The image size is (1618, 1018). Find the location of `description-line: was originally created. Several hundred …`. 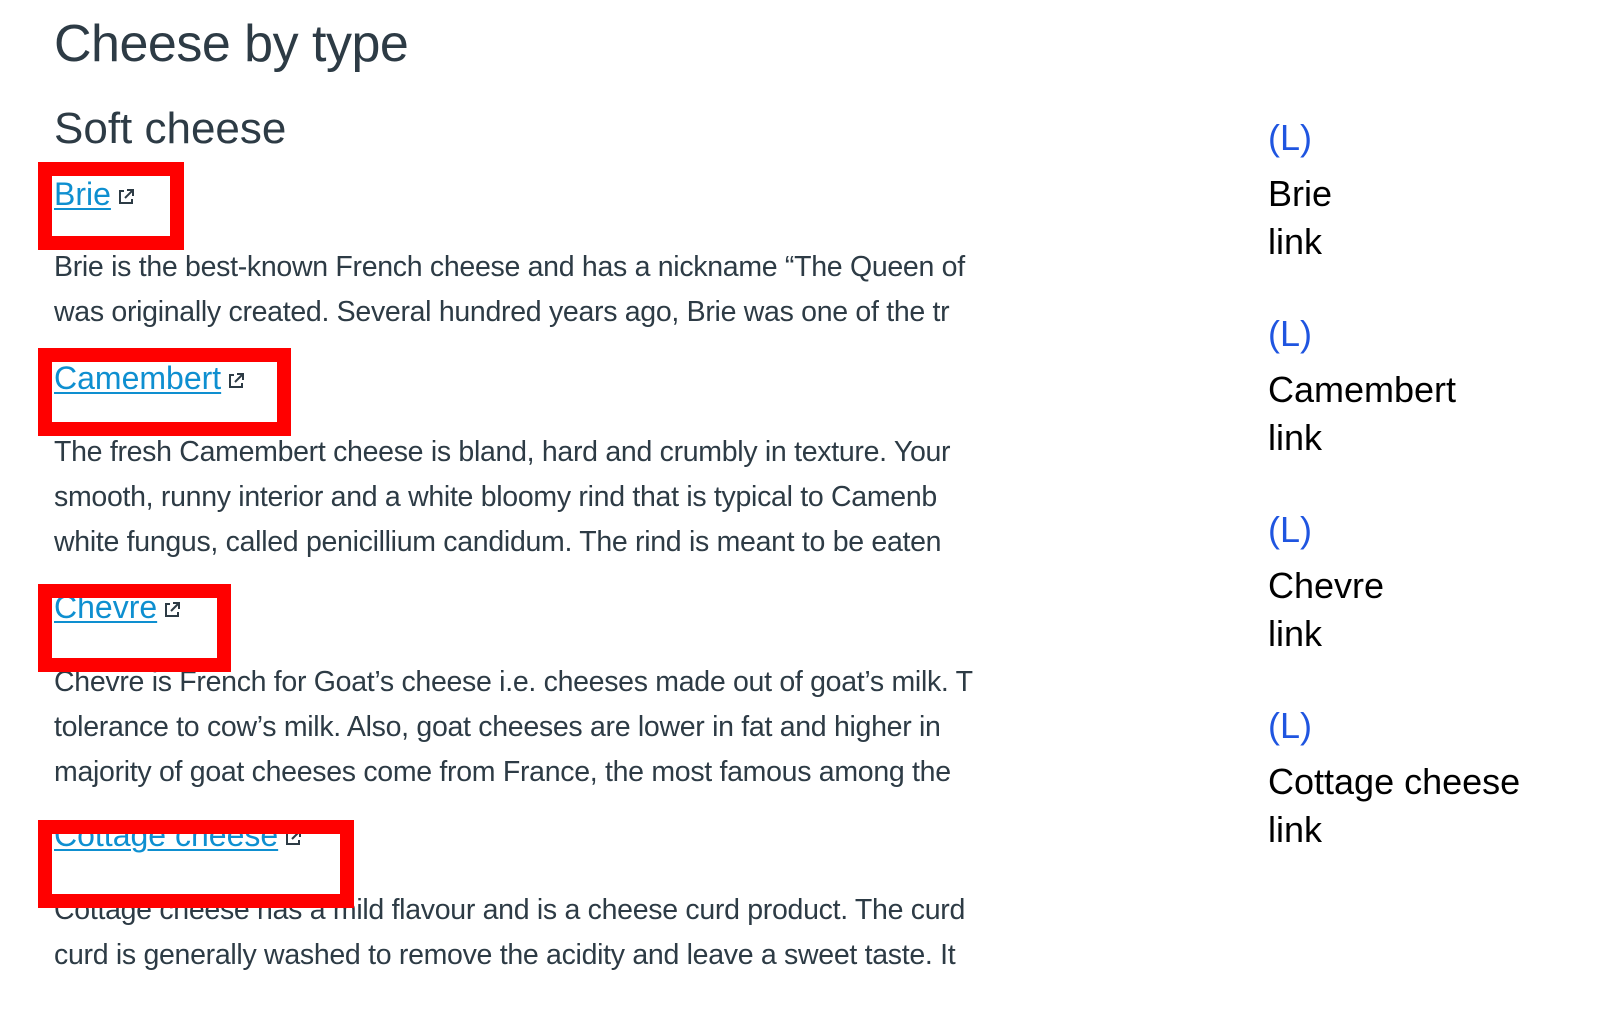

description-line: was originally created. Several hundred … is located at coordinates (502, 312).